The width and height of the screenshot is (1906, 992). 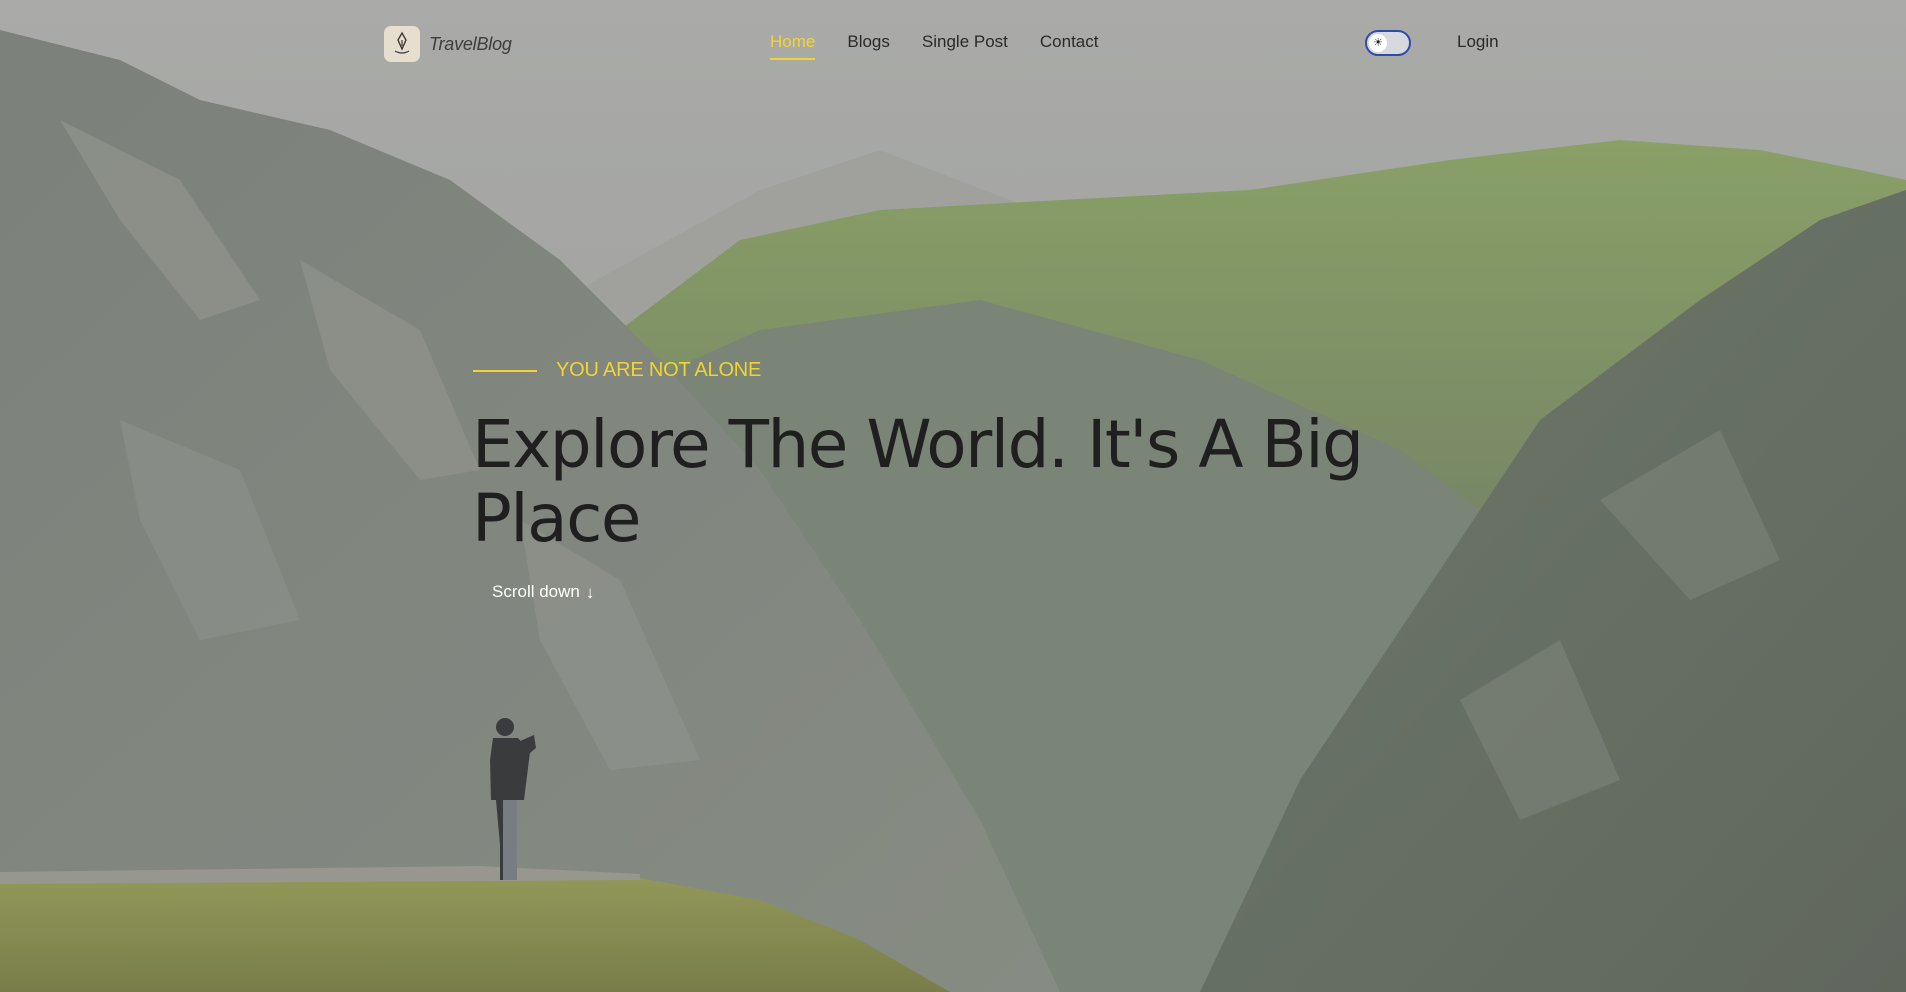 I want to click on hero-headline: Explore The World. It's A Big Place, so click(x=918, y=481).